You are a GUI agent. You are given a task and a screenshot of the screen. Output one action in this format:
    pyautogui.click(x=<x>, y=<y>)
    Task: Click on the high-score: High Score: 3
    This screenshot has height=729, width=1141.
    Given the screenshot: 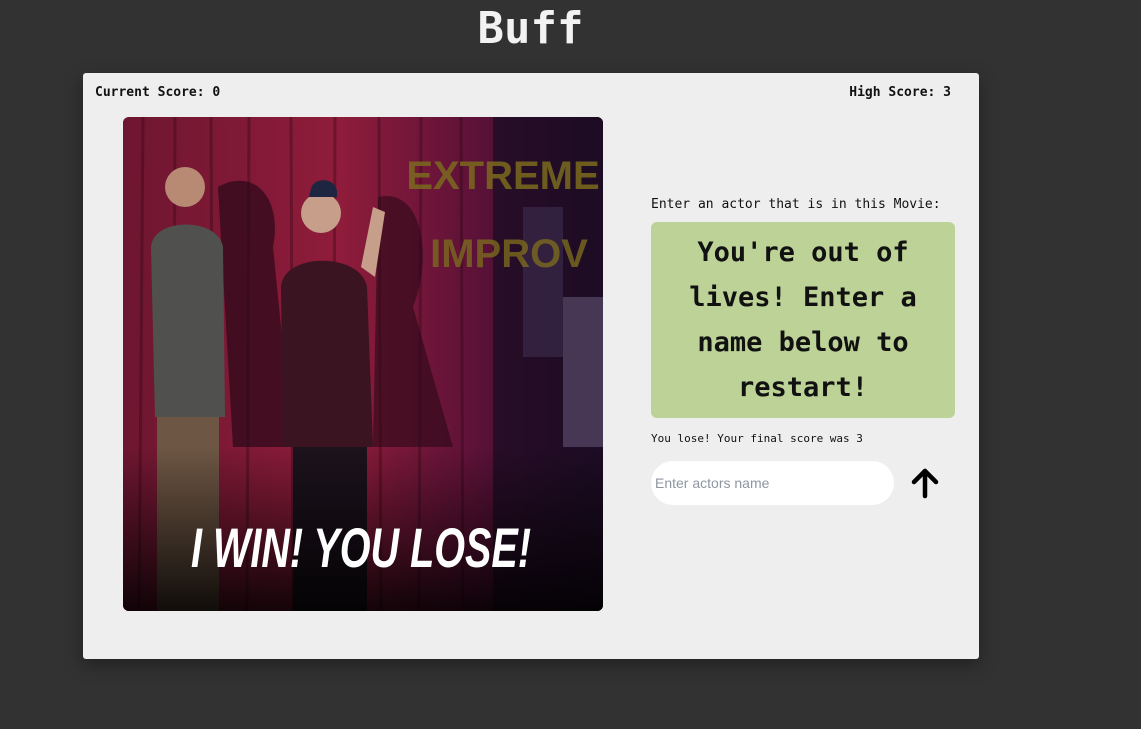 What is the action you would take?
    pyautogui.click(x=900, y=92)
    